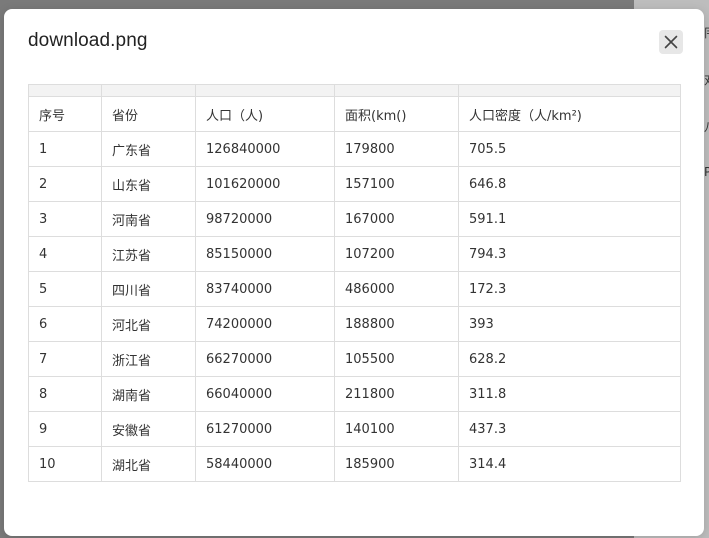  I want to click on table-row: 4 江苏省 85150000 107200 794.3, so click(354, 254).